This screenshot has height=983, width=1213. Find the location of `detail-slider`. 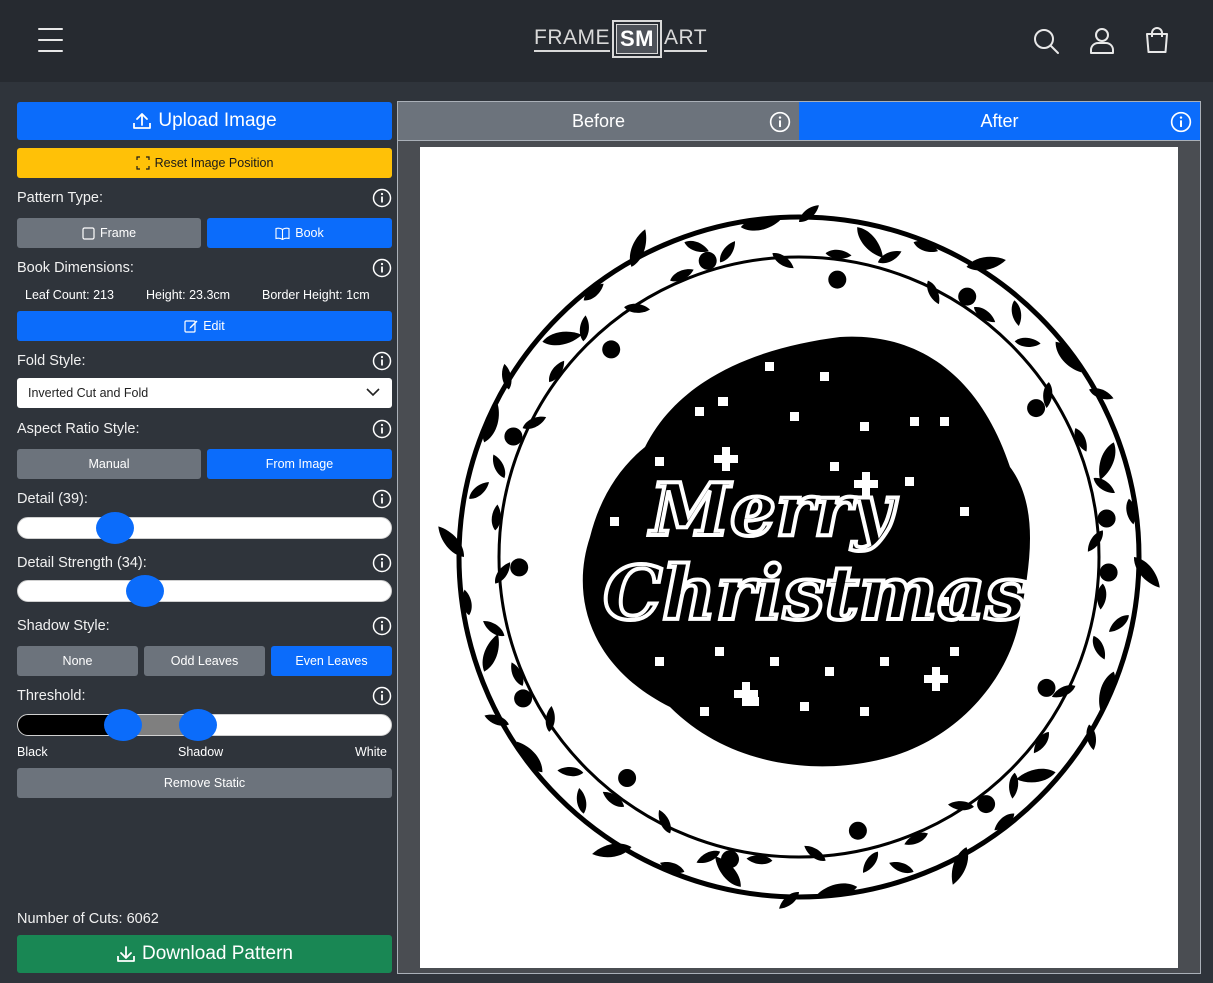

detail-slider is located at coordinates (204, 528).